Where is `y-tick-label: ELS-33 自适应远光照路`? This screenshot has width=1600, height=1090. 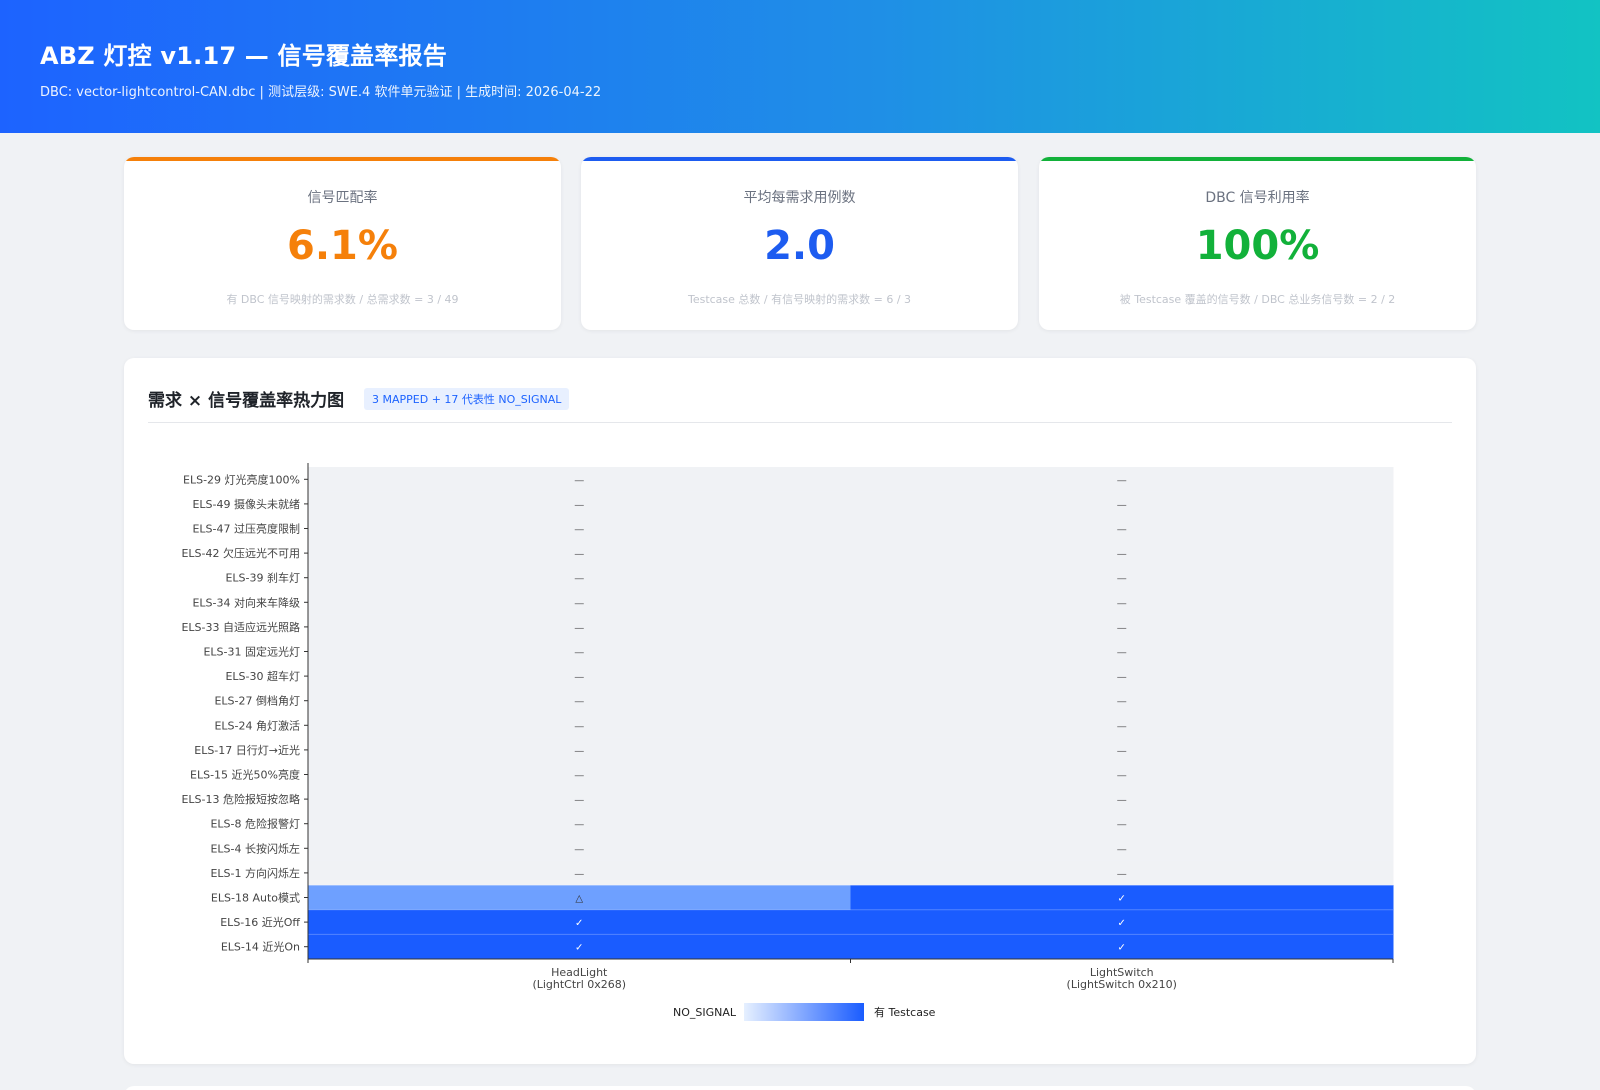 y-tick-label: ELS-33 自适应远光照路 is located at coordinates (240, 627).